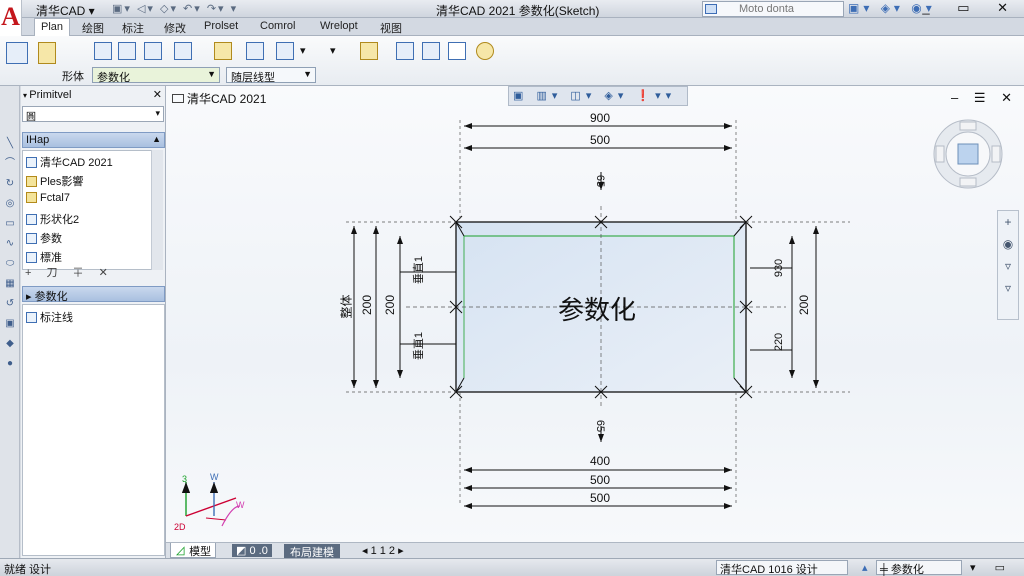  What do you see at coordinates (44, 238) in the screenshot?
I see `list-item: 参数` at bounding box center [44, 238].